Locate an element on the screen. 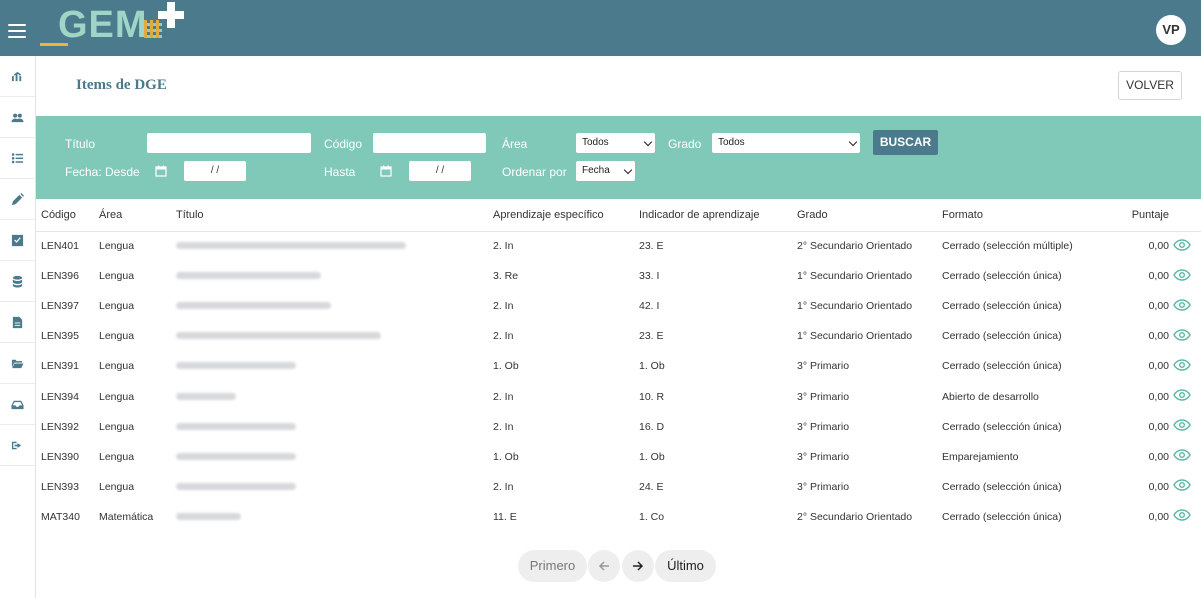 This screenshot has width=1201, height=598. aprendizaje-cell: 1. Ob is located at coordinates (506, 366).